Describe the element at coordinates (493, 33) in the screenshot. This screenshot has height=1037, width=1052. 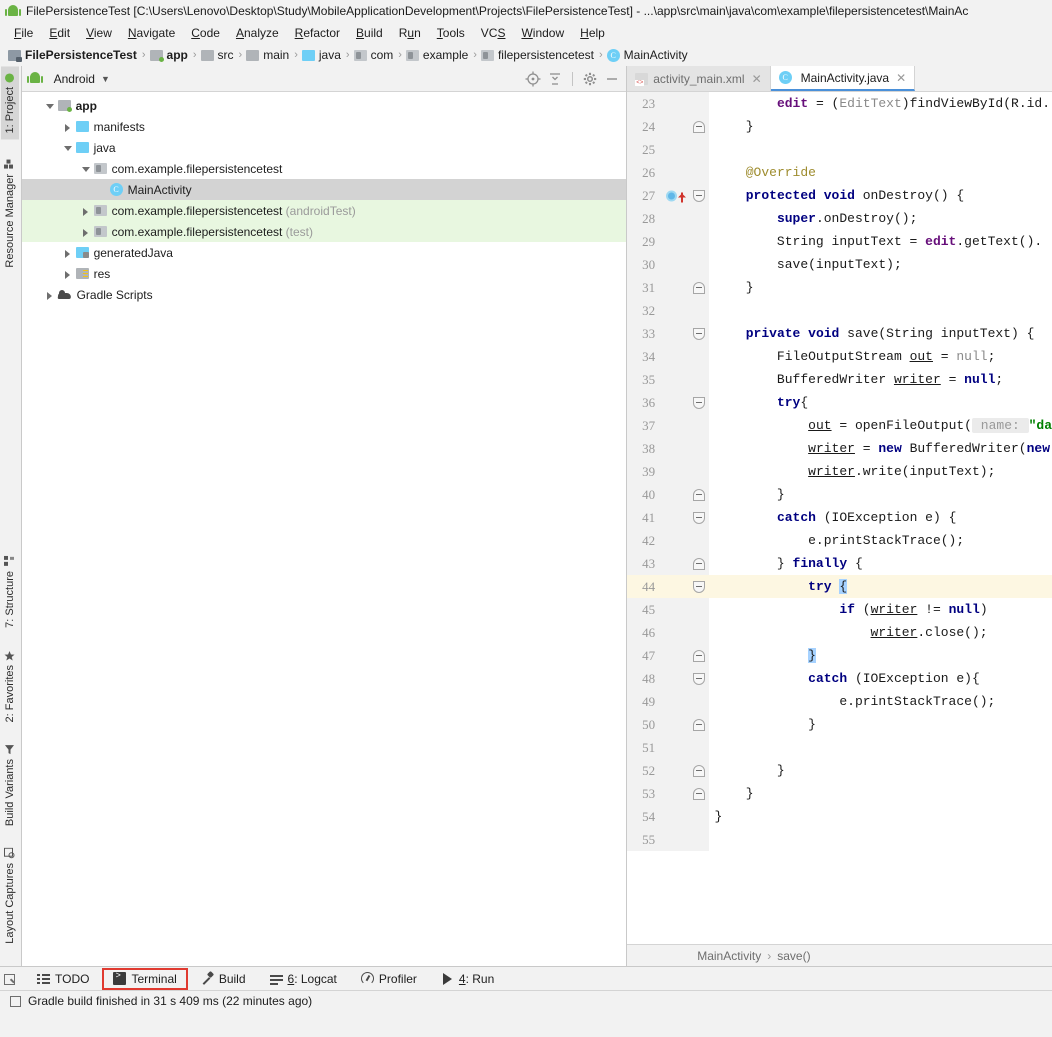
I see `menu-vcs: VCS` at that location.